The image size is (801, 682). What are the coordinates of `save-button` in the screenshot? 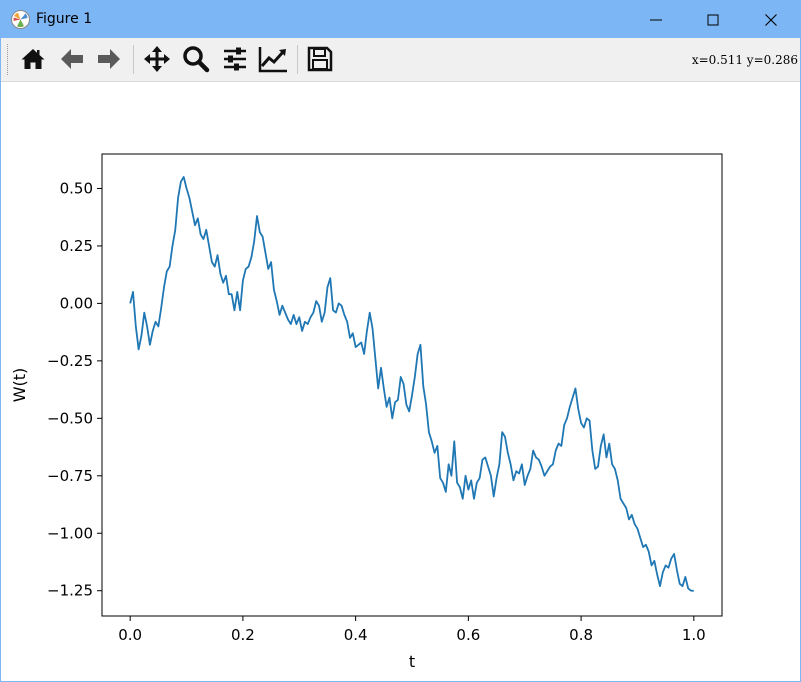 It's located at (320, 59).